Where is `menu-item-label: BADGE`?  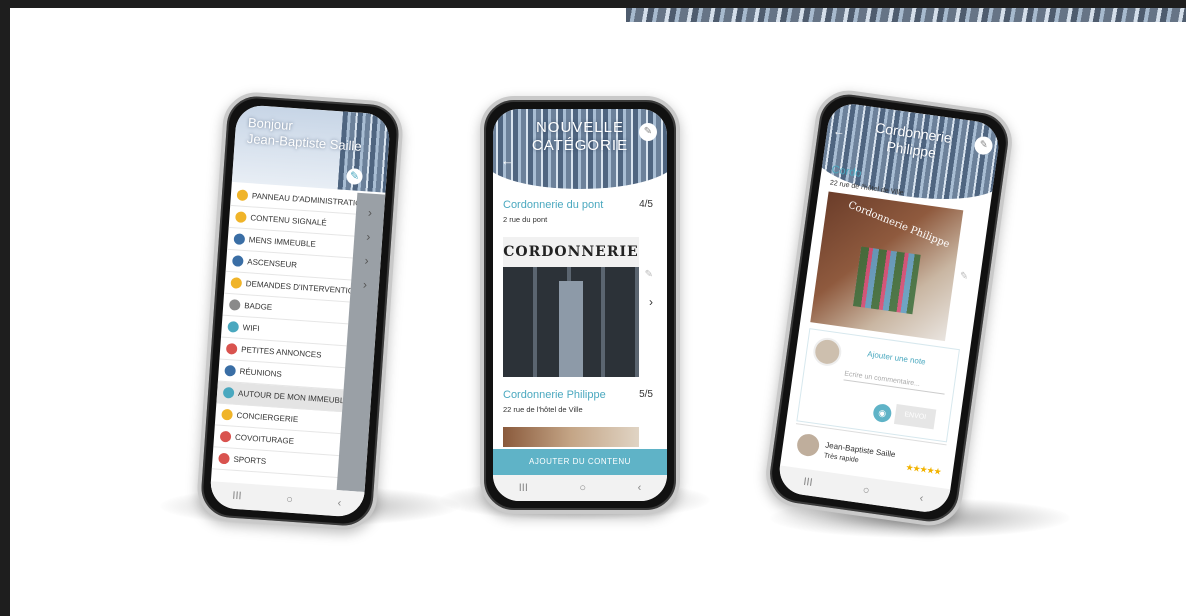 menu-item-label: BADGE is located at coordinates (258, 307).